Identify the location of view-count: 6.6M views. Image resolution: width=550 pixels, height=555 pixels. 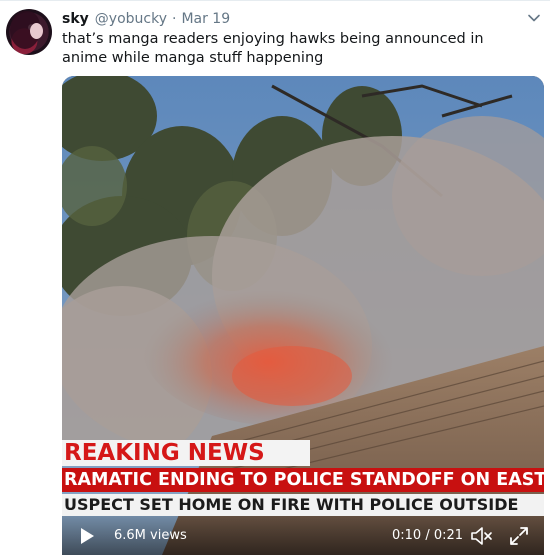
(150, 535).